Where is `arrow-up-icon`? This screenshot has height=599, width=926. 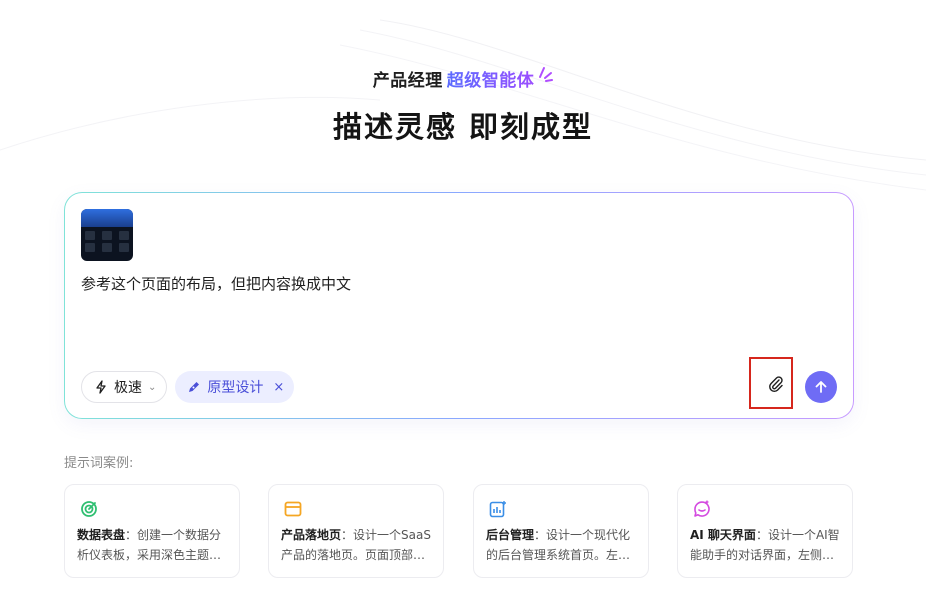 arrow-up-icon is located at coordinates (821, 387).